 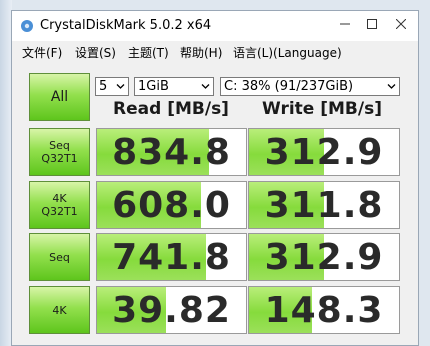 What do you see at coordinates (103, 86) in the screenshot?
I see `runs-value: 5` at bounding box center [103, 86].